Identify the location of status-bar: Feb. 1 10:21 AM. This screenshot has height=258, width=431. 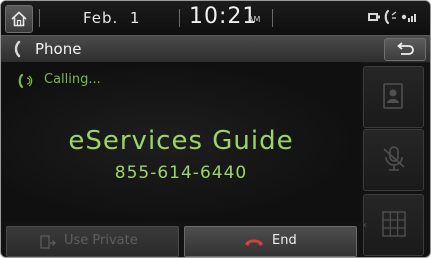
(215, 18).